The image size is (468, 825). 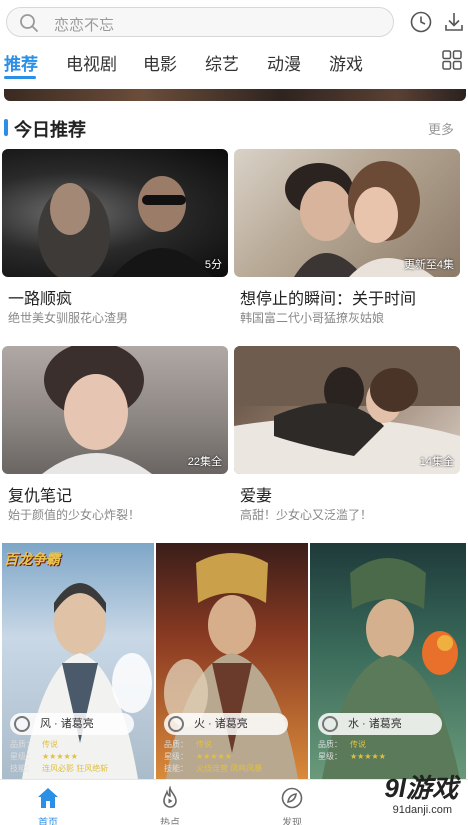 What do you see at coordinates (421, 22) in the screenshot?
I see `history-clock-icon` at bounding box center [421, 22].